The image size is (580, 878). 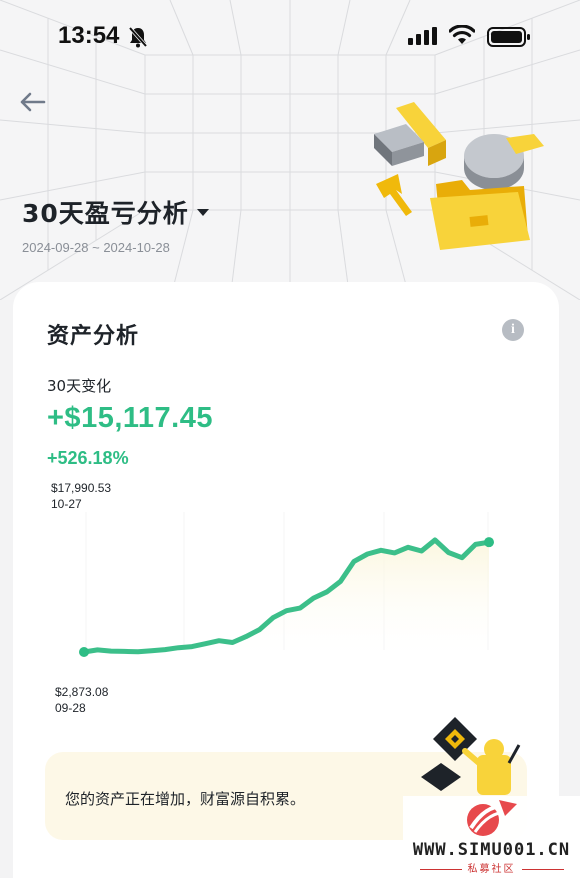 I want to click on date-range: 2024-09-28 ~ 2024-10-28, so click(x=96, y=247).